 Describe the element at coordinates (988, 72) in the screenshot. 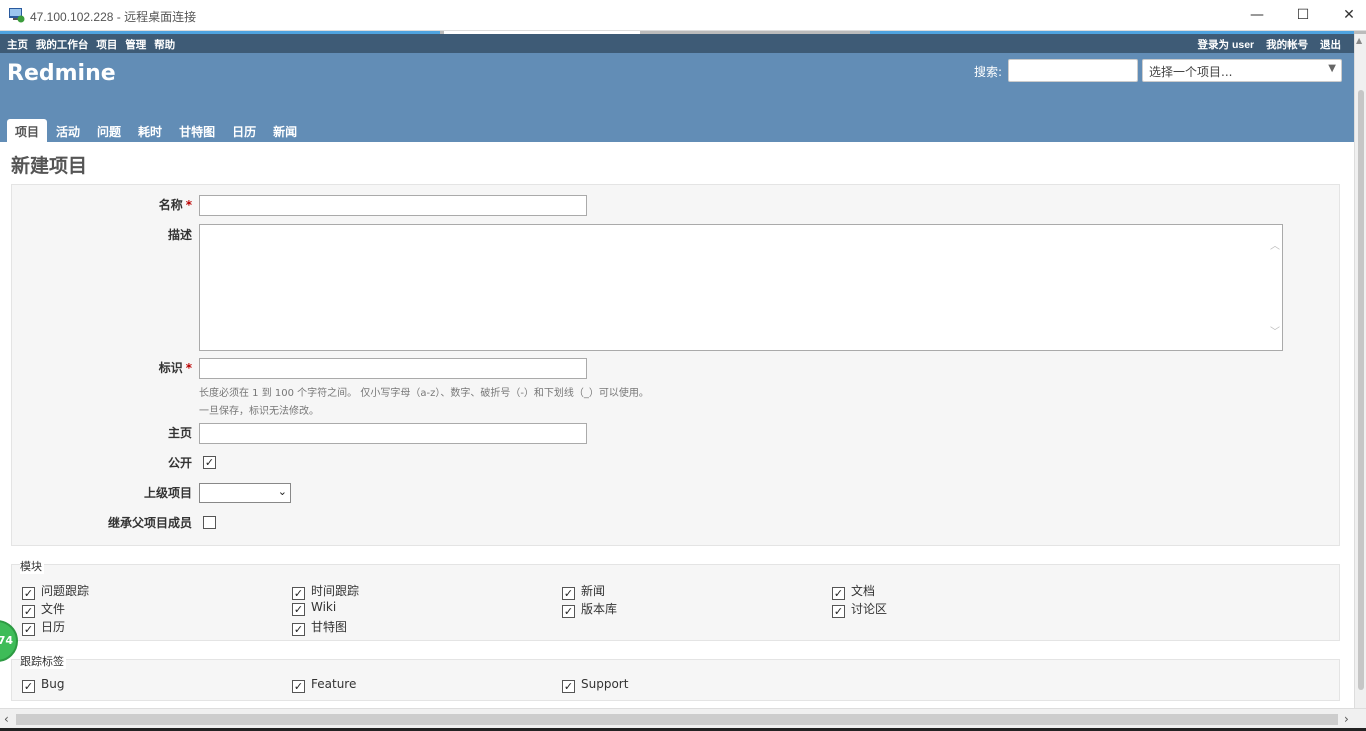

I see `search-label: 搜索:` at that location.